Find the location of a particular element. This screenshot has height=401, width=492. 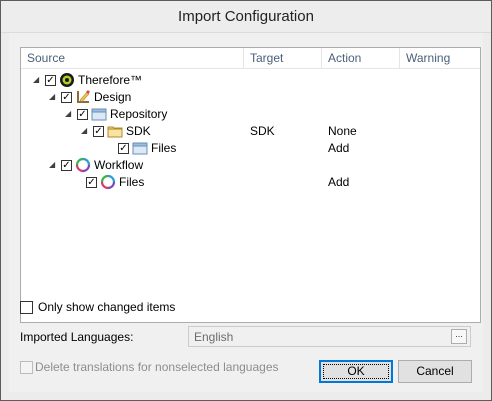

checkbox-therefore: ✓ is located at coordinates (50, 80).